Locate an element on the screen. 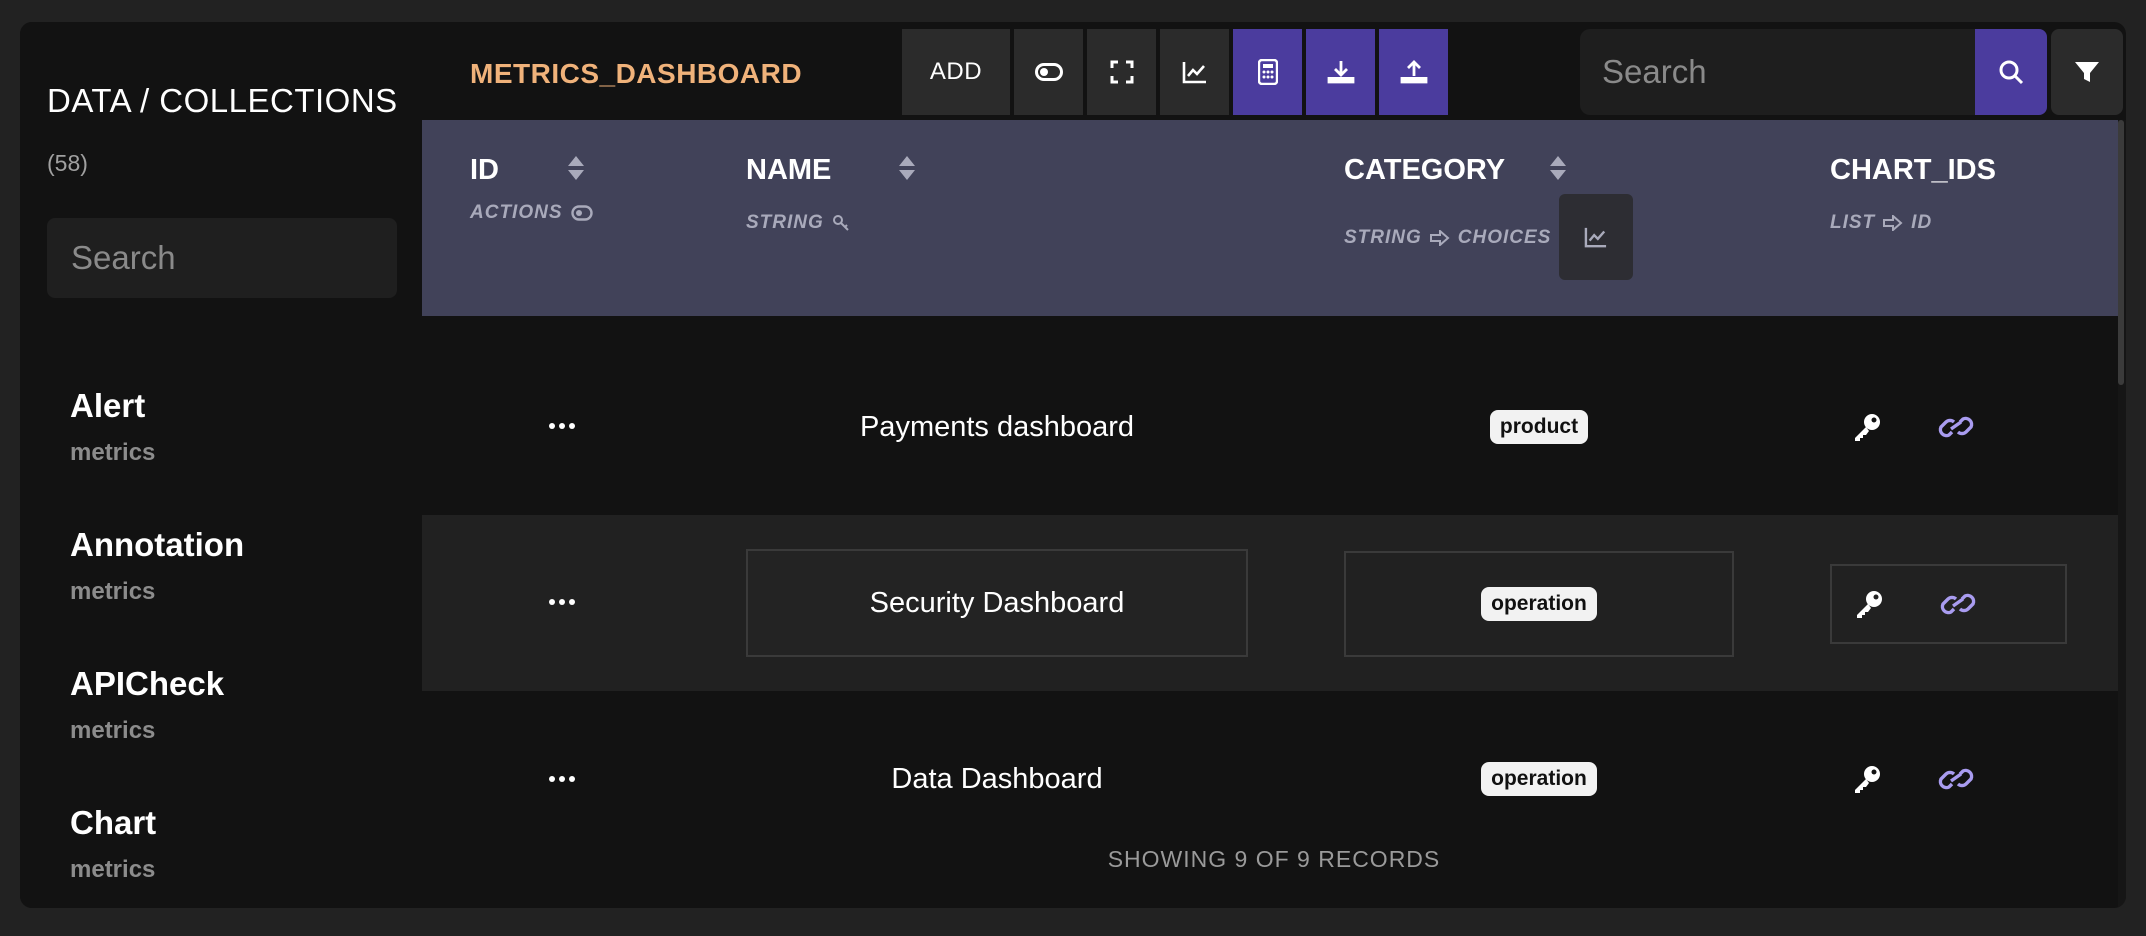 This screenshot has width=2146, height=936. column-title-id: ID is located at coordinates (484, 170).